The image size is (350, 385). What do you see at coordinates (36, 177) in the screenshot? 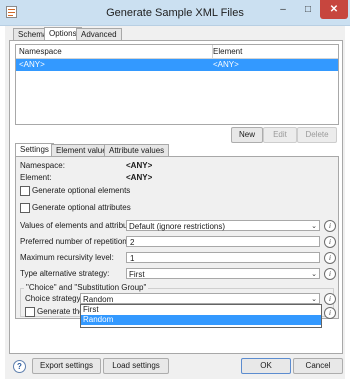
I see `element-label: Element:` at bounding box center [36, 177].